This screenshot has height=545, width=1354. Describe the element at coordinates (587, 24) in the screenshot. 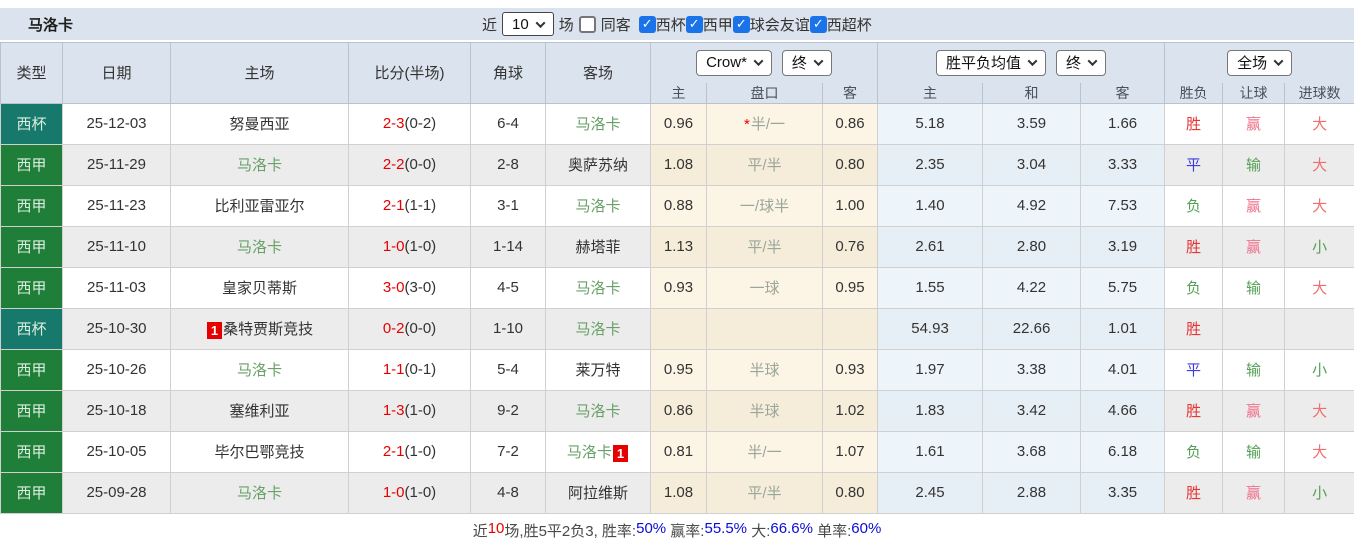

I see `same-venue-checkbox` at that location.